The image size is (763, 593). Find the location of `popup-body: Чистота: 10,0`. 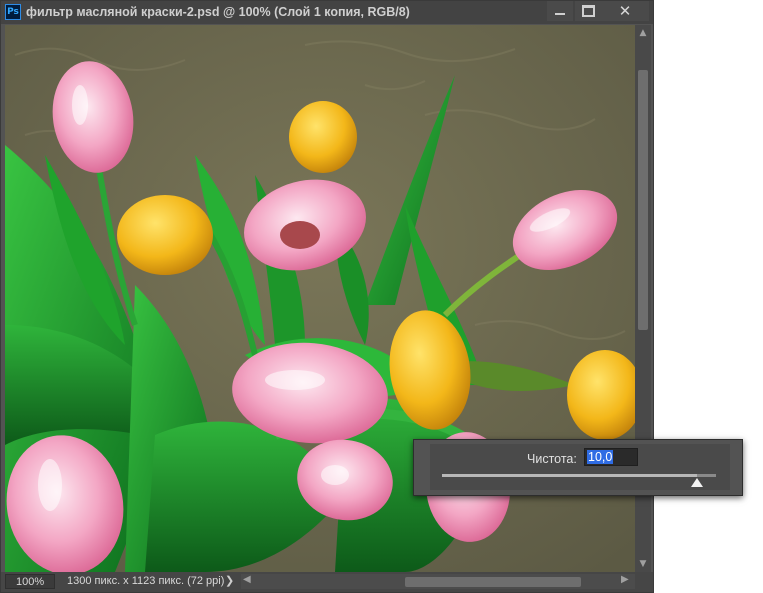

popup-body: Чистота: 10,0 is located at coordinates (580, 467).